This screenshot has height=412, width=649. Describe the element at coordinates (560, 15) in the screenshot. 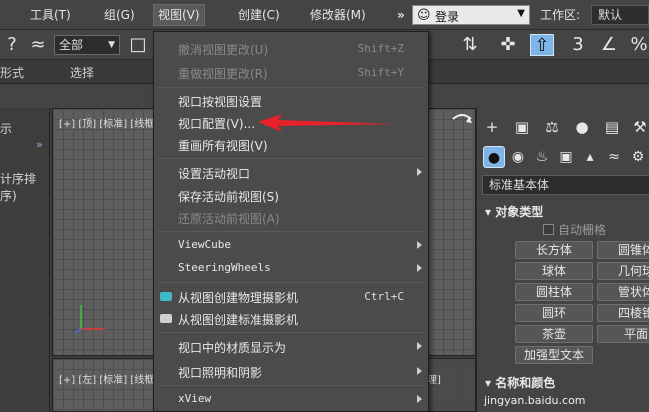

I see `workspace-label: 工作区:` at that location.